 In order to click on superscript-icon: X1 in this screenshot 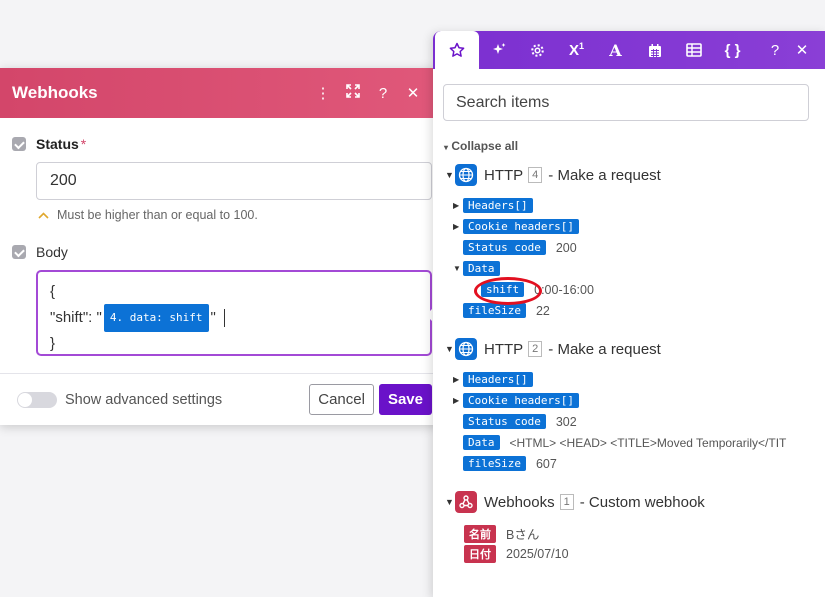, I will do `click(576, 50)`.